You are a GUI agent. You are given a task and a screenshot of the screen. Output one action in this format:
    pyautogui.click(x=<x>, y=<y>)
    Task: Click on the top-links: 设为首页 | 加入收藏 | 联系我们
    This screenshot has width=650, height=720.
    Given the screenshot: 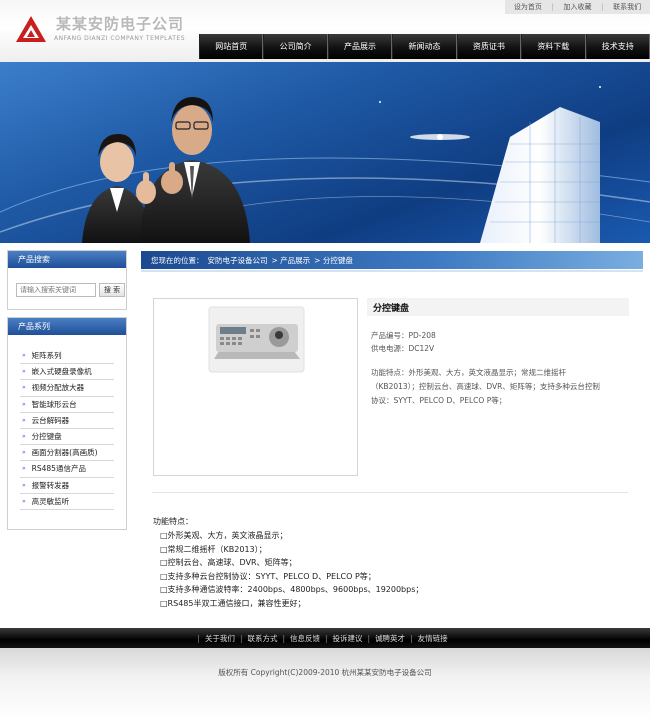 What is the action you would take?
    pyautogui.click(x=577, y=7)
    